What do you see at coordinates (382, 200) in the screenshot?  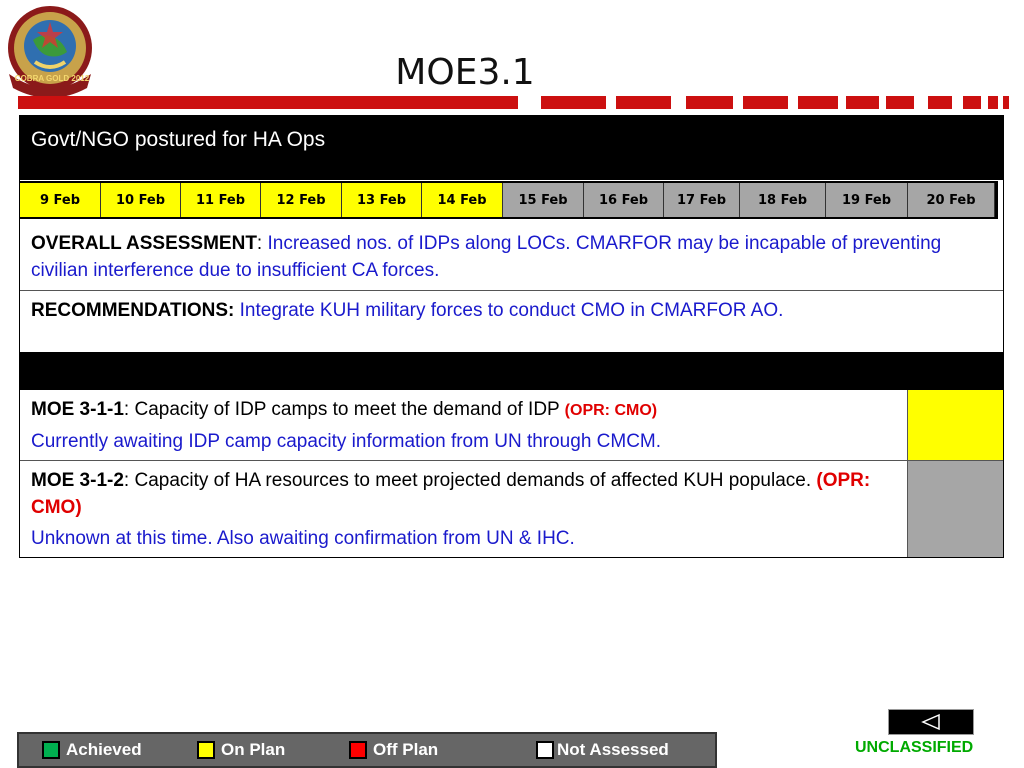 I see `date-cell: 13 Feb` at bounding box center [382, 200].